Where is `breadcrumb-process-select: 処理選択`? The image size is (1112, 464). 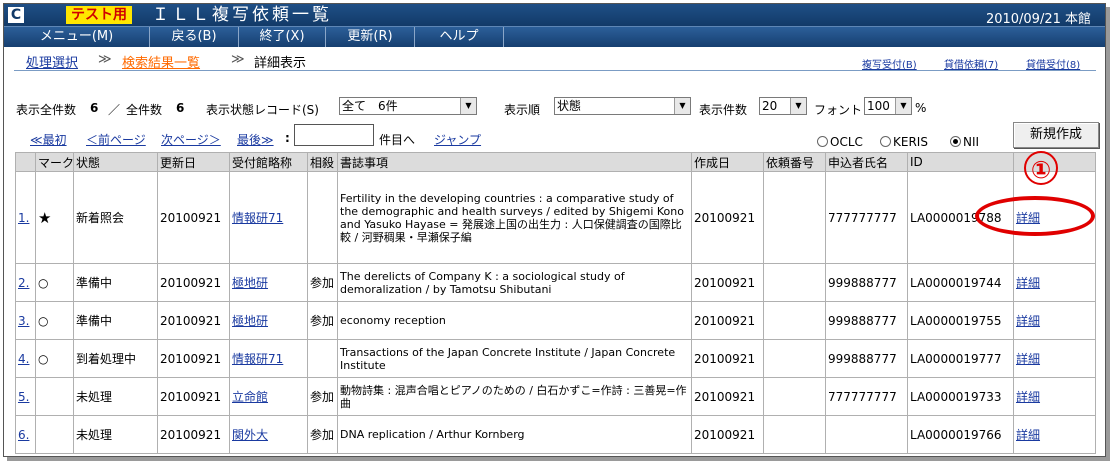 breadcrumb-process-select: 処理選択 is located at coordinates (52, 61).